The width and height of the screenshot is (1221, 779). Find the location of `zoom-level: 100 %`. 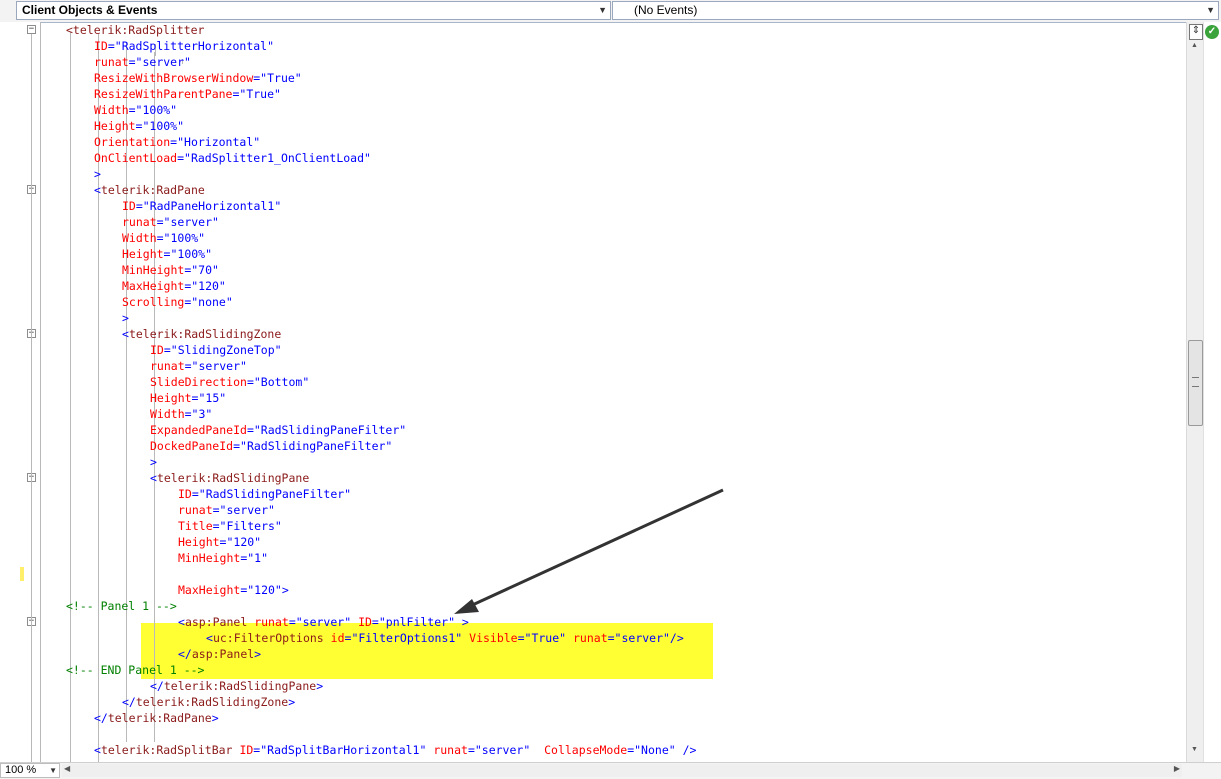

zoom-level: 100 % is located at coordinates (21, 770).